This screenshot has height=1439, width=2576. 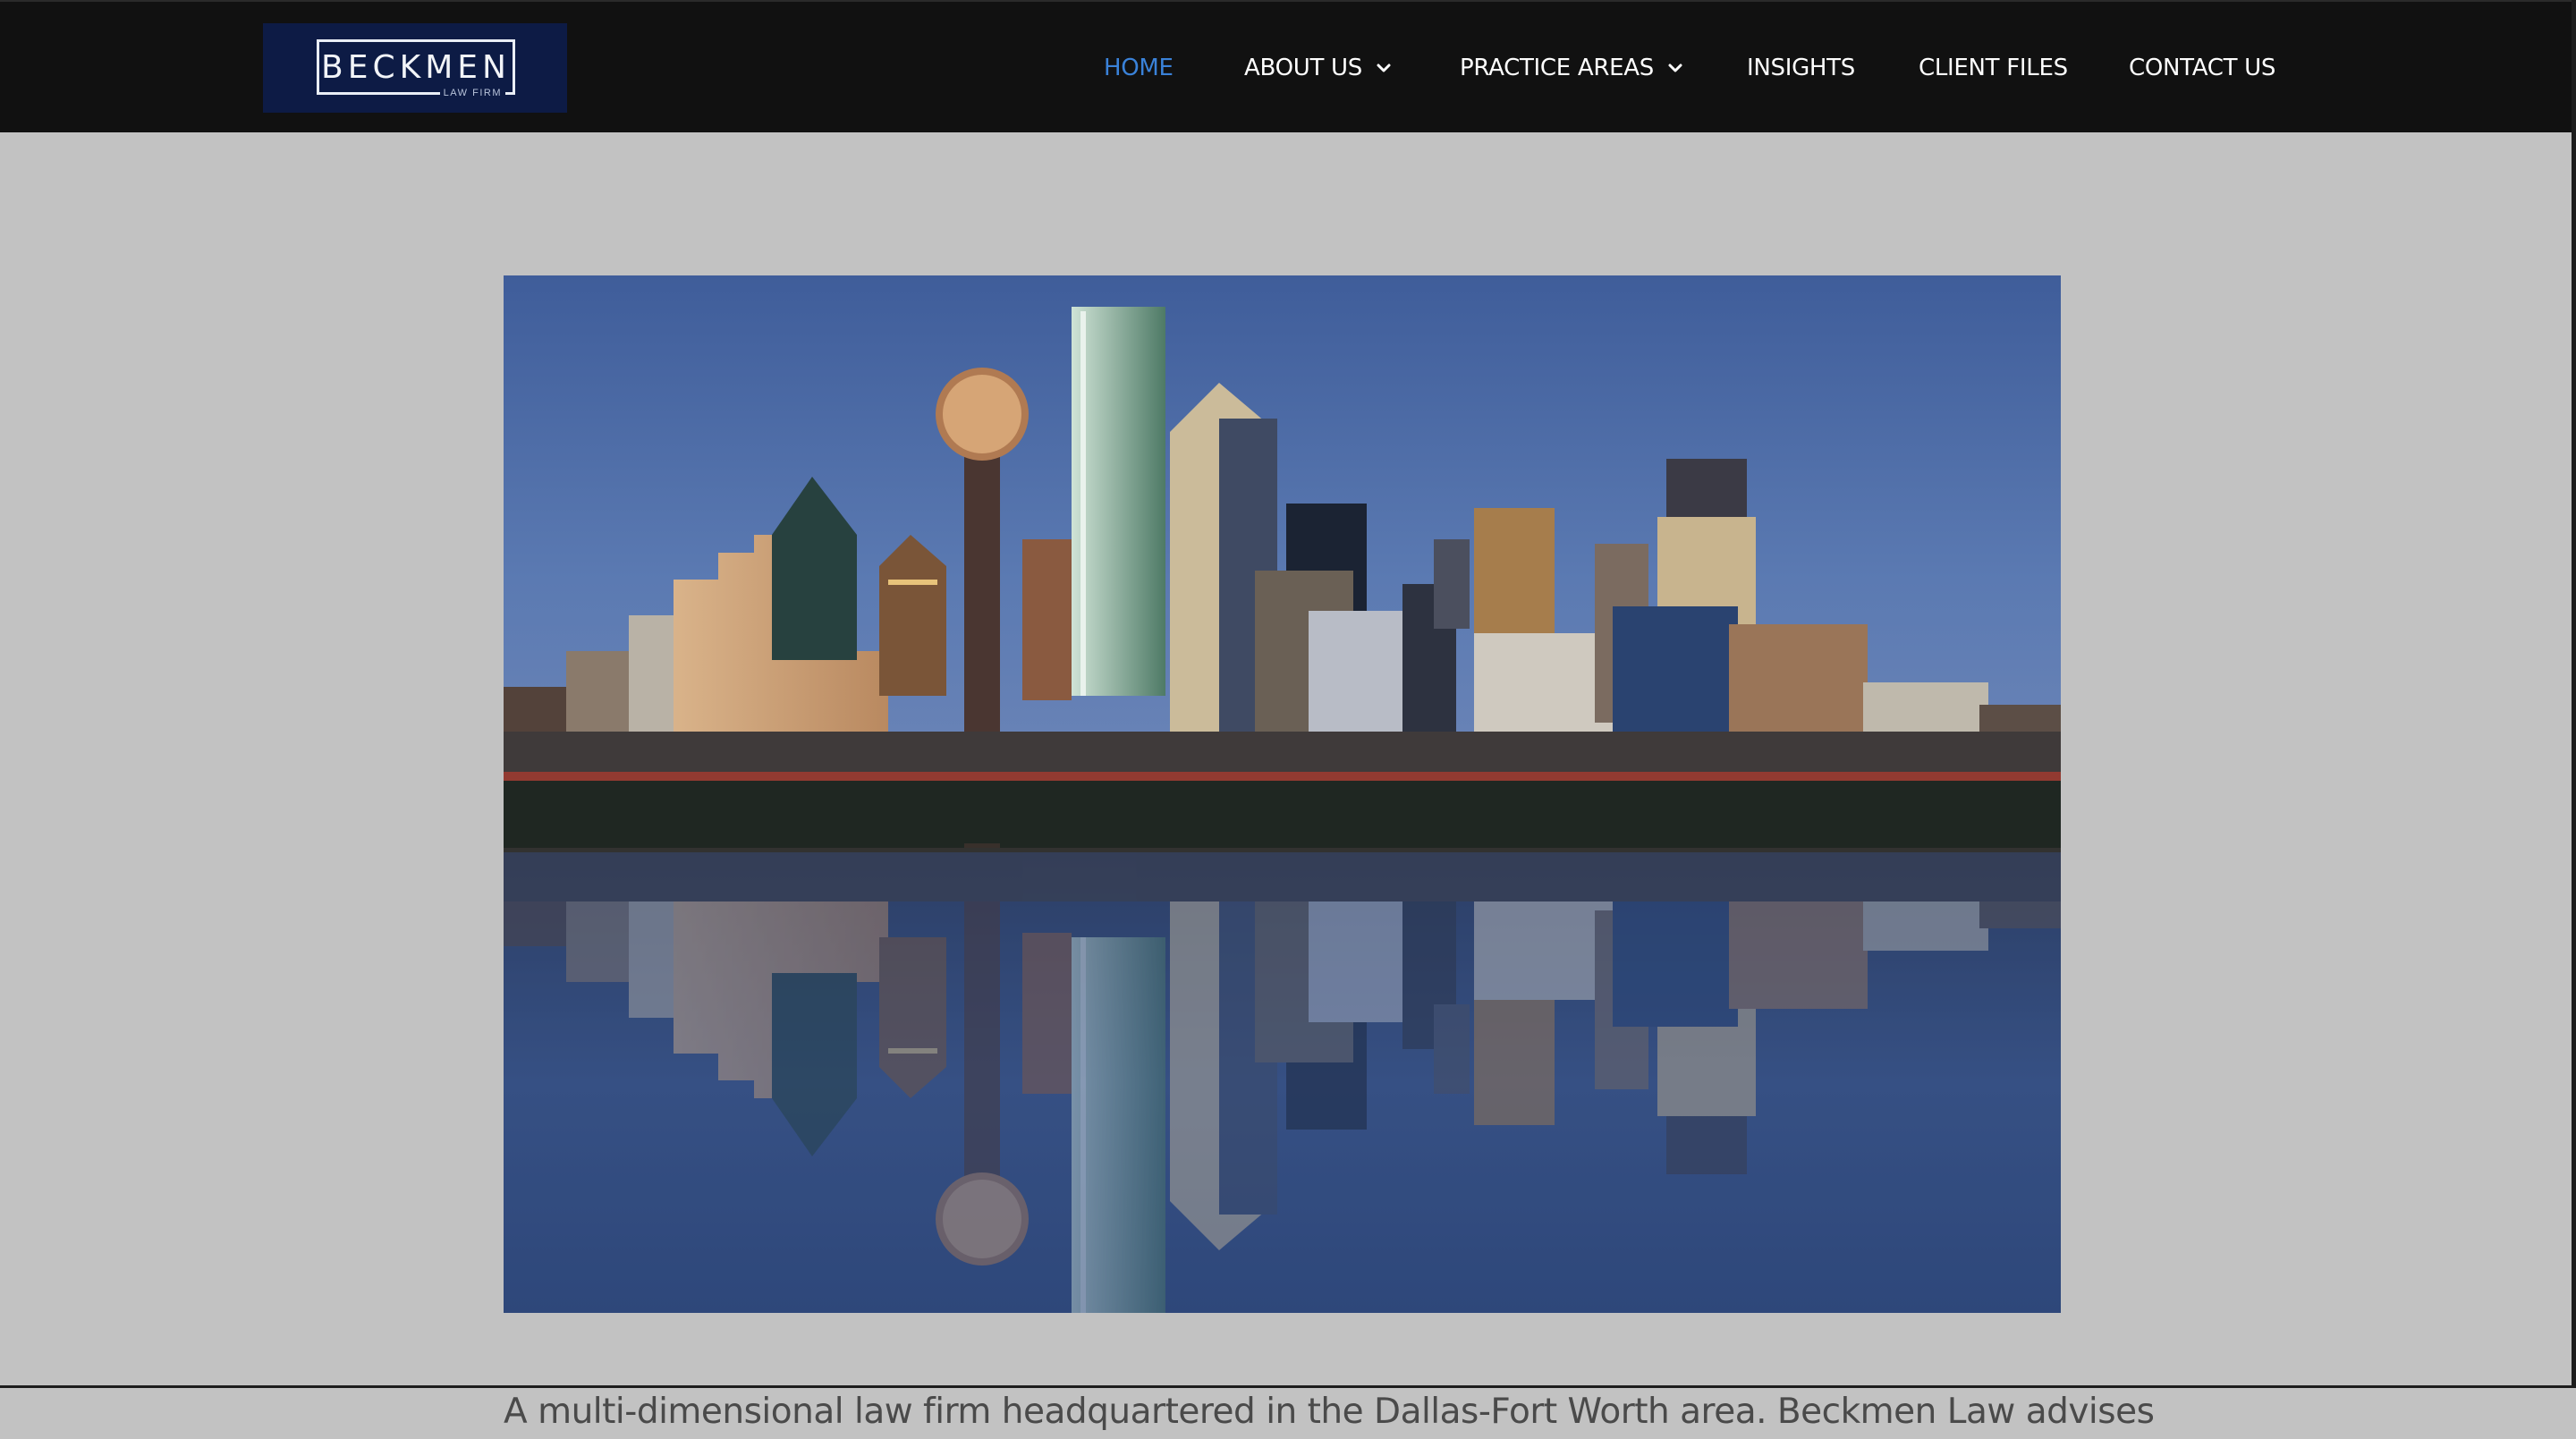 I want to click on nav-label: CLIENT FILES, so click(x=1993, y=68).